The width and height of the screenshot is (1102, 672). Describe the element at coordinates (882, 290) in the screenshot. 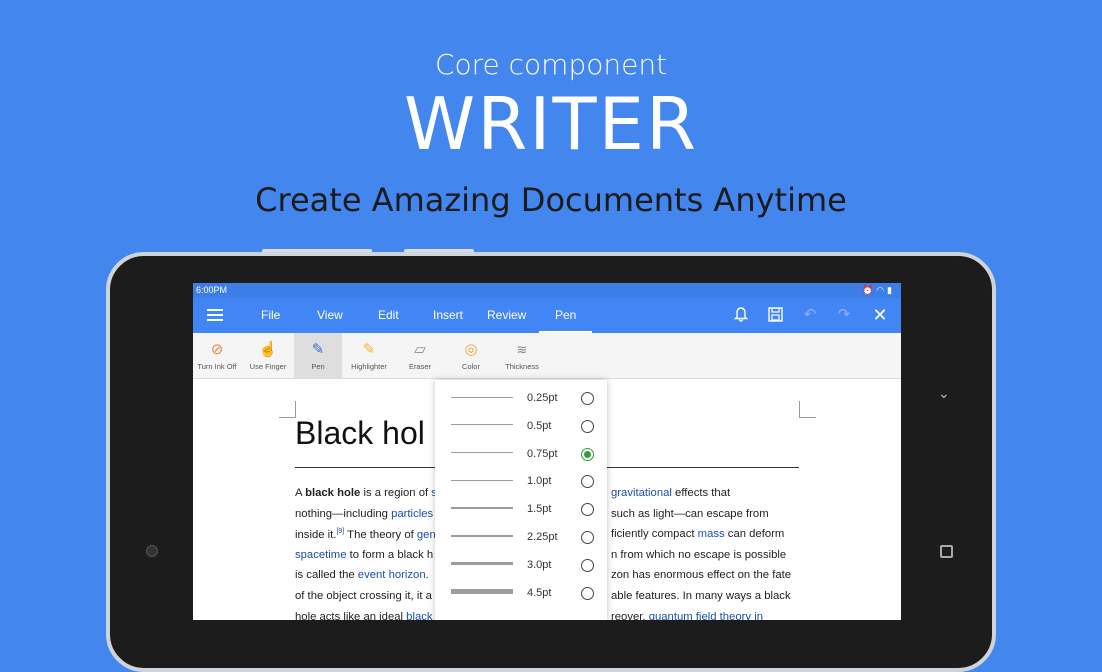

I see `wifi-icon: ◠` at that location.